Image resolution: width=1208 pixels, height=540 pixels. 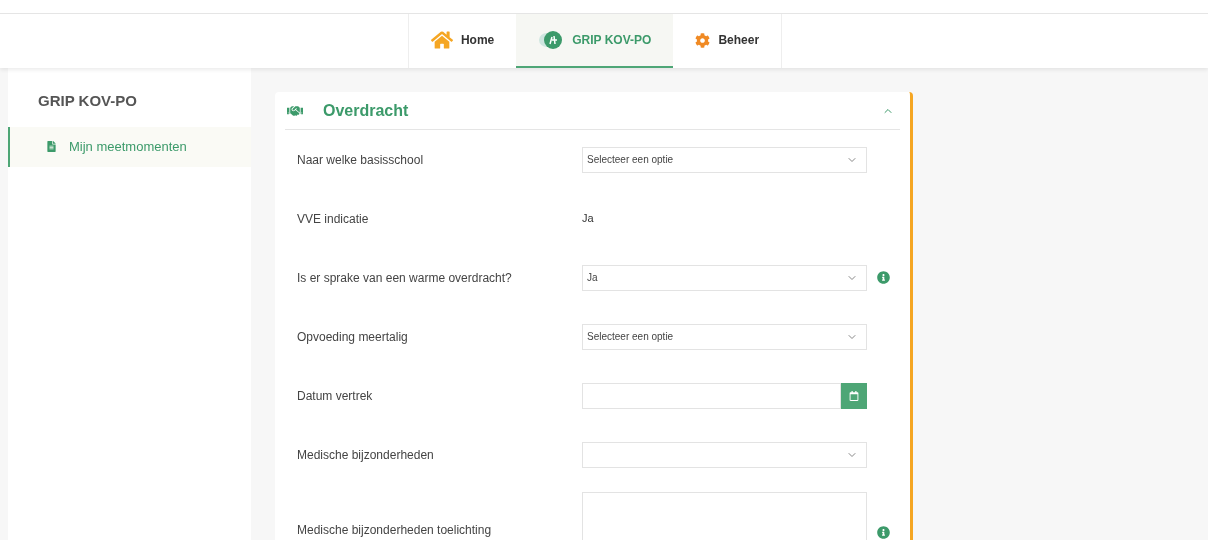 What do you see at coordinates (462, 41) in the screenshot?
I see `nav-tab: Home` at bounding box center [462, 41].